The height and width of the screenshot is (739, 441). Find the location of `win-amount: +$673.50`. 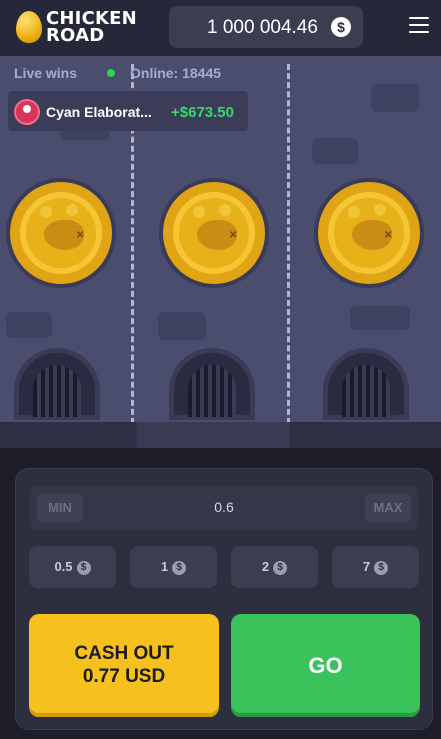

win-amount: +$673.50 is located at coordinates (202, 112).